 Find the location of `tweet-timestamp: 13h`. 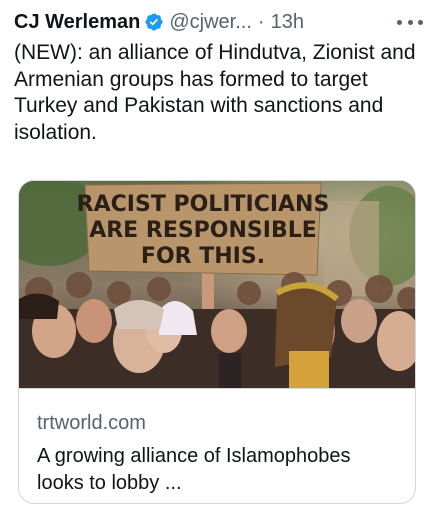

tweet-timestamp: 13h is located at coordinates (287, 22).